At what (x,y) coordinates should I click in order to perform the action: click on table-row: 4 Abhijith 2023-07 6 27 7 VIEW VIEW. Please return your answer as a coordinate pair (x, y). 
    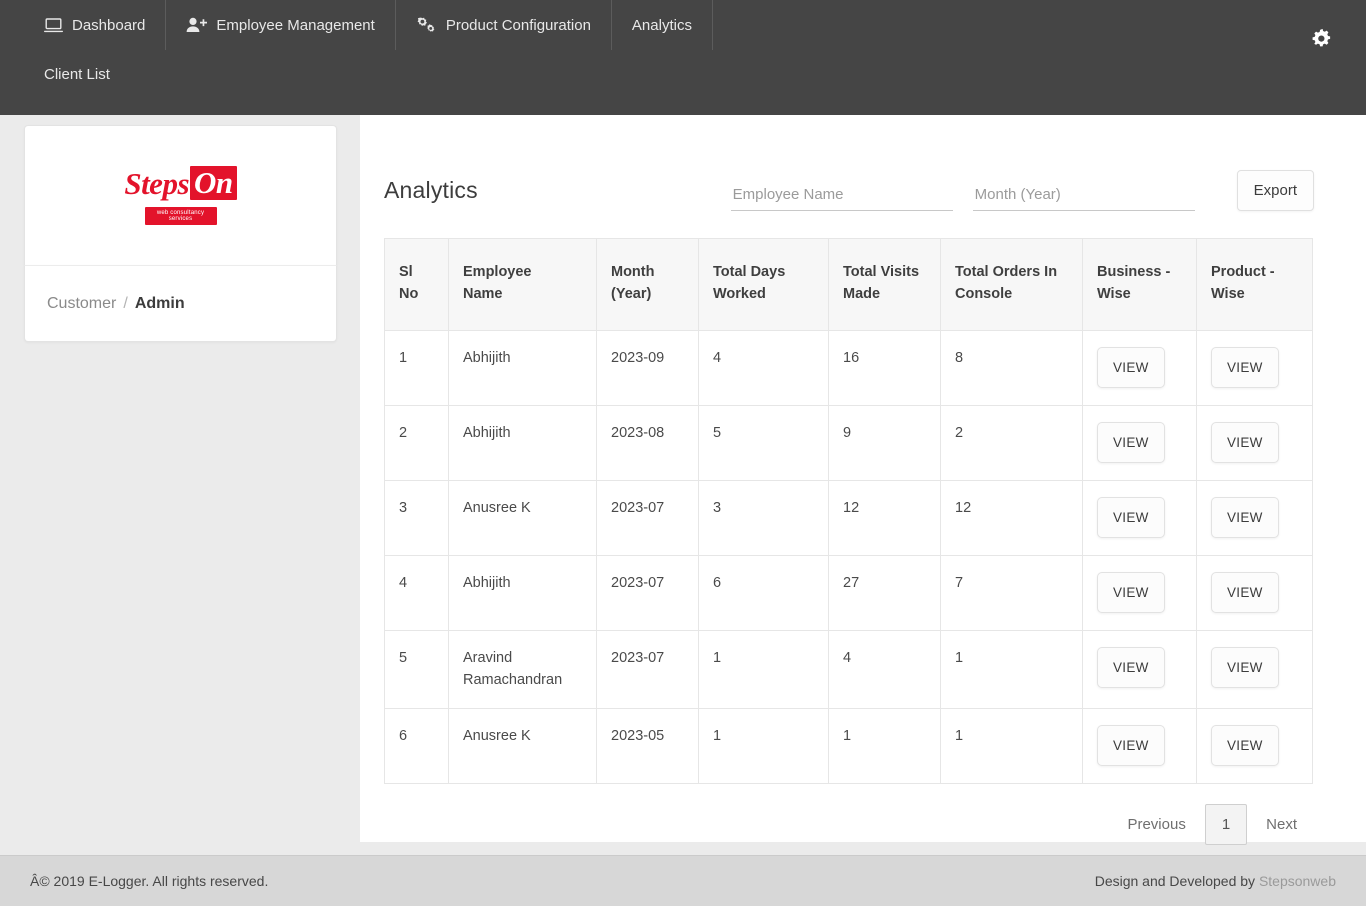
    Looking at the image, I should click on (848, 592).